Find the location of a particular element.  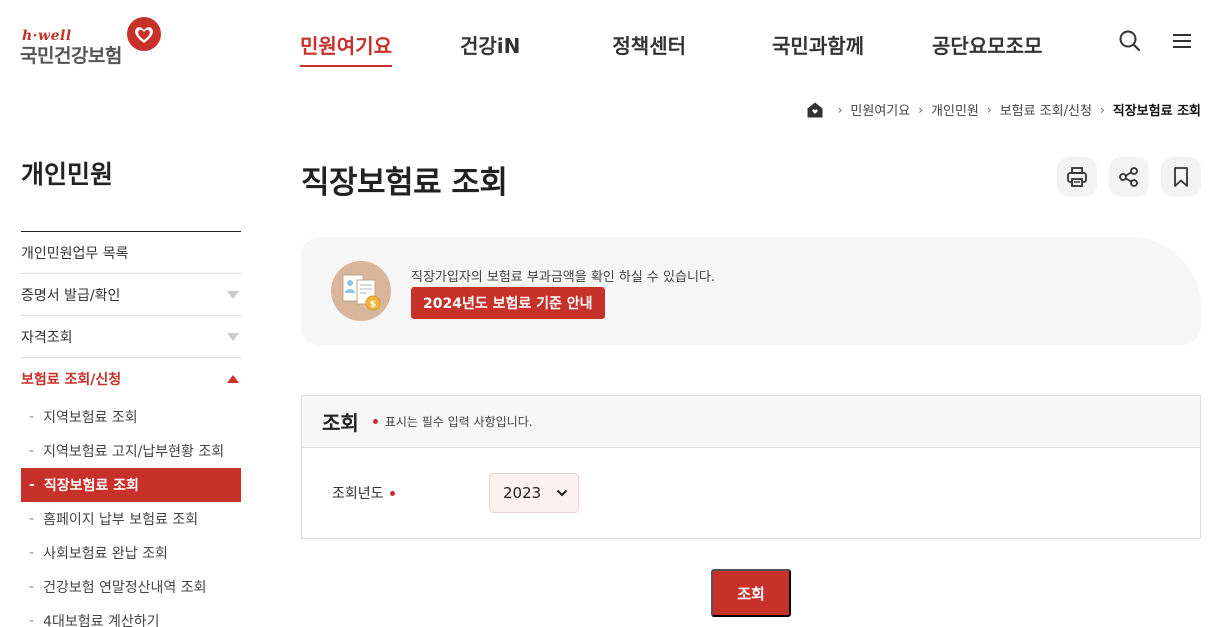

submenu-label: 홈페이지 납부 보험료 조회 is located at coordinates (121, 520).